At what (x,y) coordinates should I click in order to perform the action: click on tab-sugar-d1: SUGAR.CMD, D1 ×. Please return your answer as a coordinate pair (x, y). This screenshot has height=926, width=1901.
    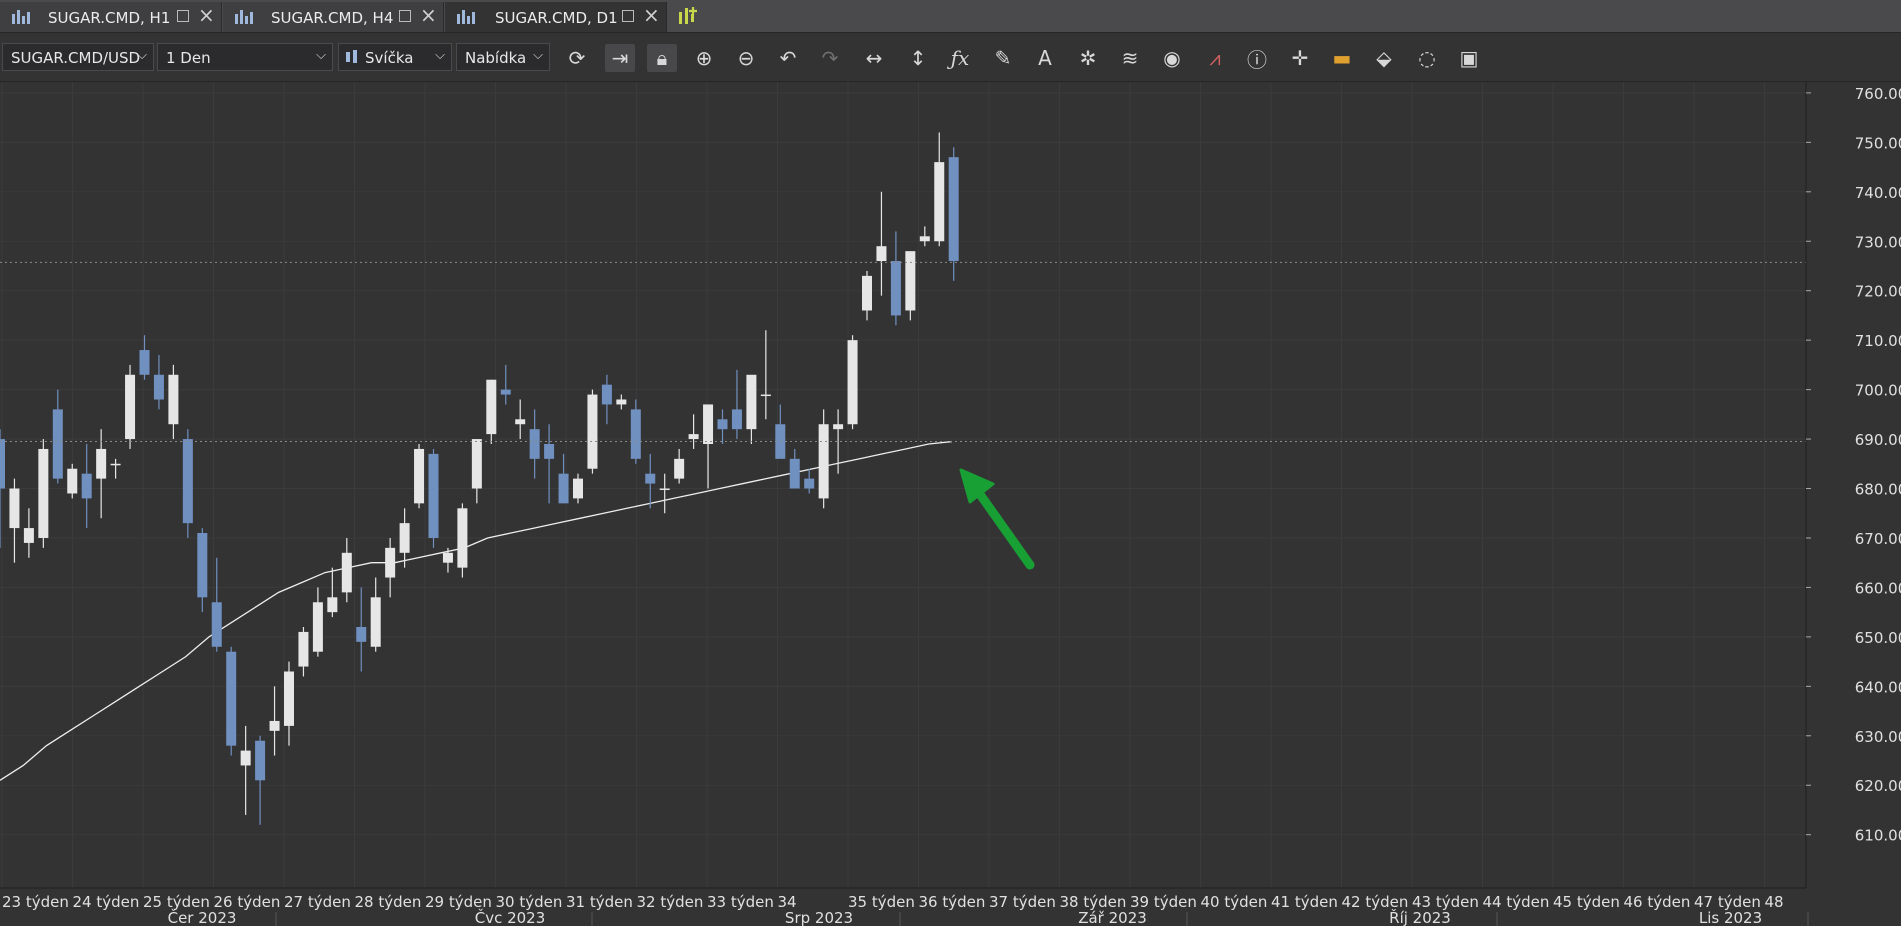
    Looking at the image, I should click on (556, 17).